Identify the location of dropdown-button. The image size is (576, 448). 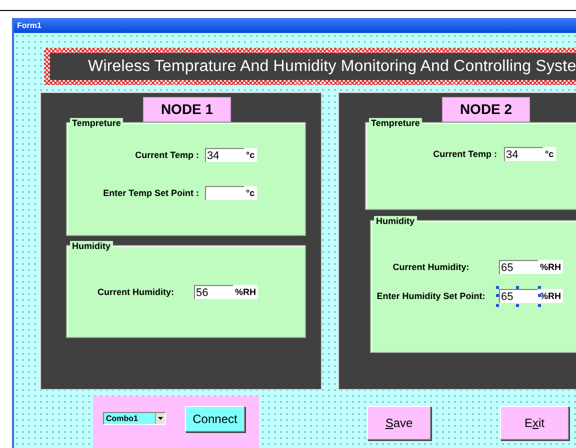
(160, 418).